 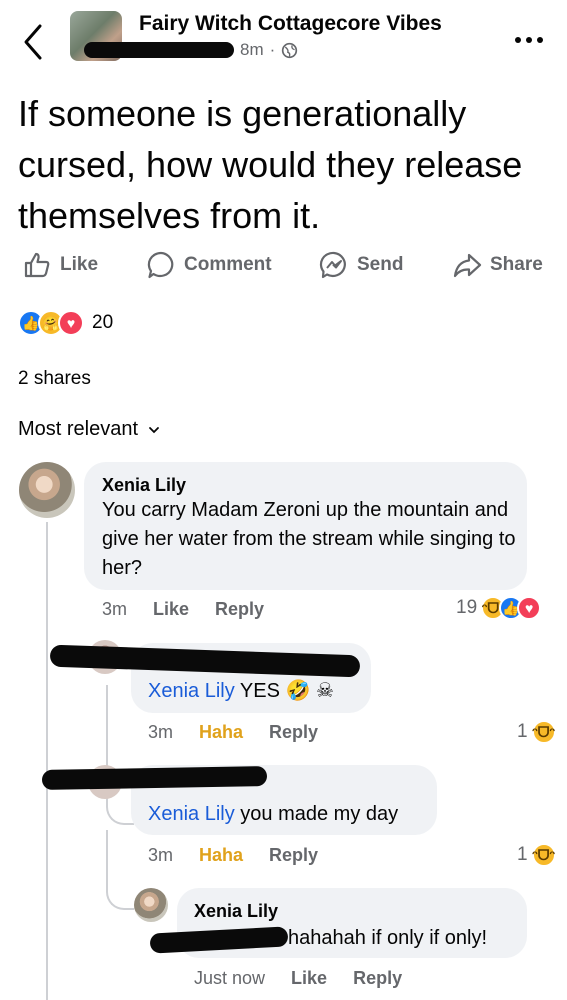 What do you see at coordinates (516, 264) in the screenshot?
I see `share-label: Share` at bounding box center [516, 264].